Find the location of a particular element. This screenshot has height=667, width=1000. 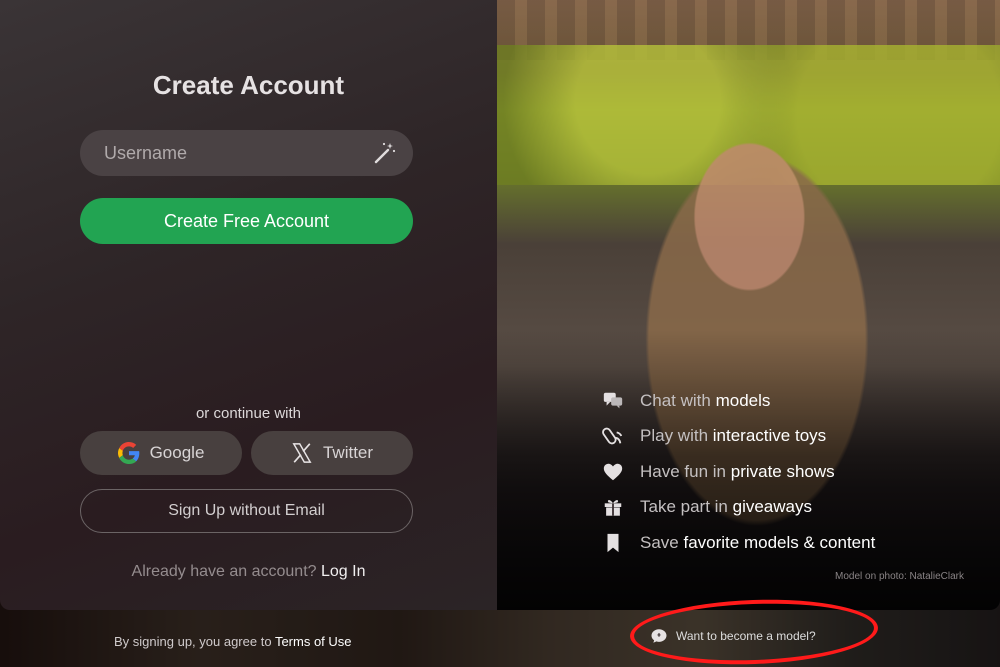

login-link: Log In is located at coordinates (343, 571).